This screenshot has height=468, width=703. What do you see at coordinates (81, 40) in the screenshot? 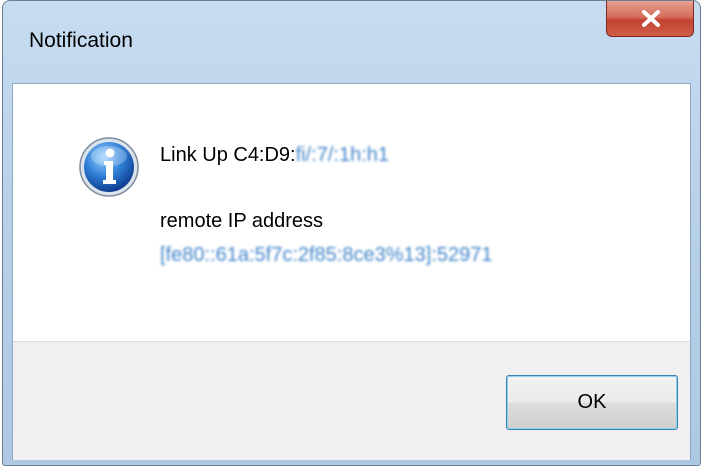
I see `window-title: Notification` at bounding box center [81, 40].